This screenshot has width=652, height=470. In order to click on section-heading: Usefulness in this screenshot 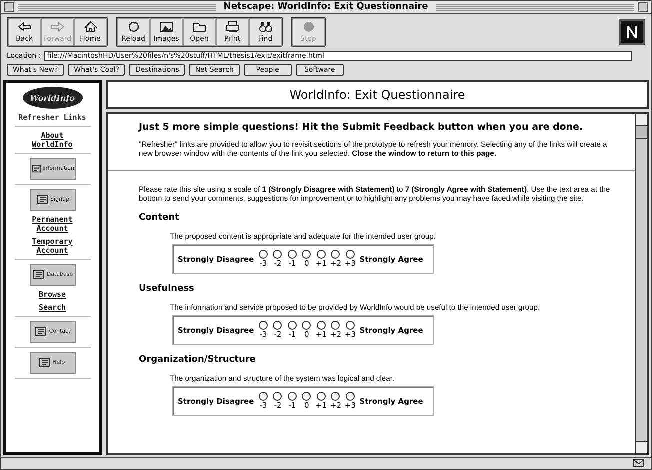, I will do `click(167, 289)`.